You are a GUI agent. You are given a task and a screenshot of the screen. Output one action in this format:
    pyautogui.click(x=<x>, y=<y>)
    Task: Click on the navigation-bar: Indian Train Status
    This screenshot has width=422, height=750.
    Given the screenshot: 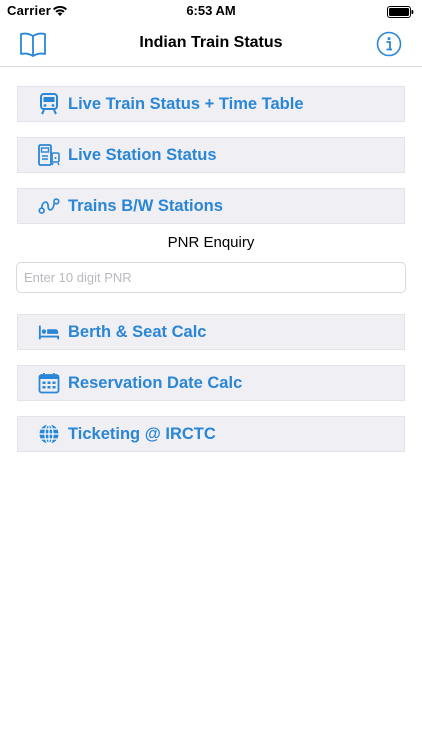 What is the action you would take?
    pyautogui.click(x=211, y=44)
    